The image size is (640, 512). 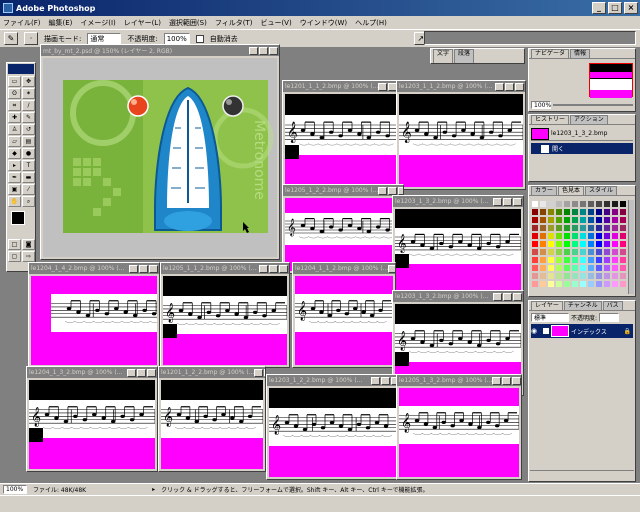 I want to click on blur-tool-icon: ◆, so click(x=14, y=153).